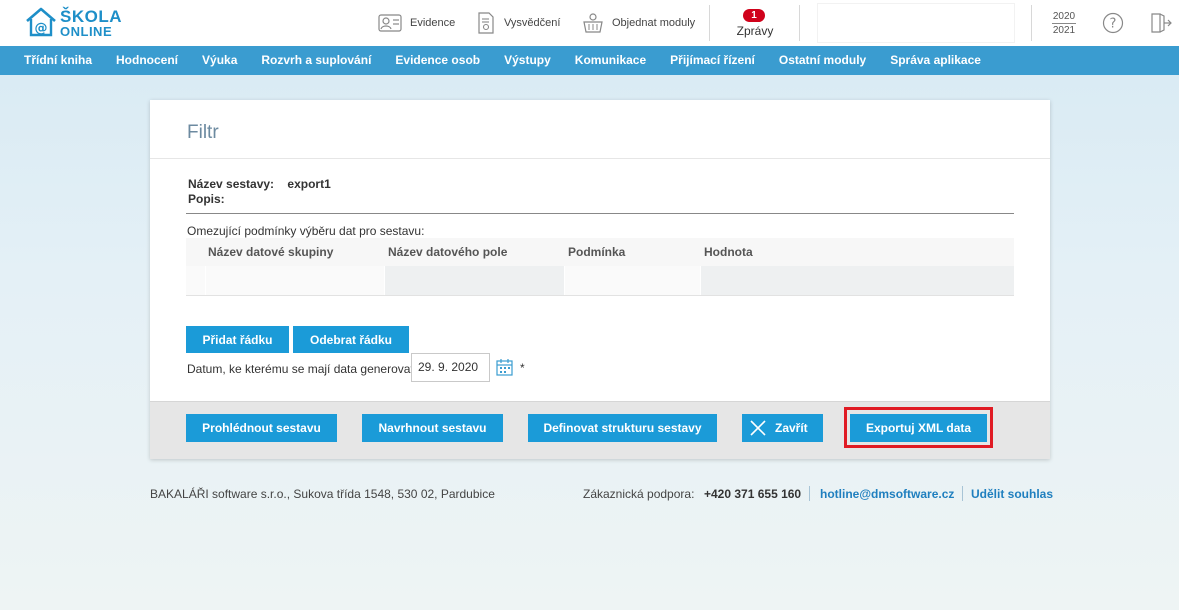  I want to click on date-input: 29. 9. 2020, so click(450, 367).